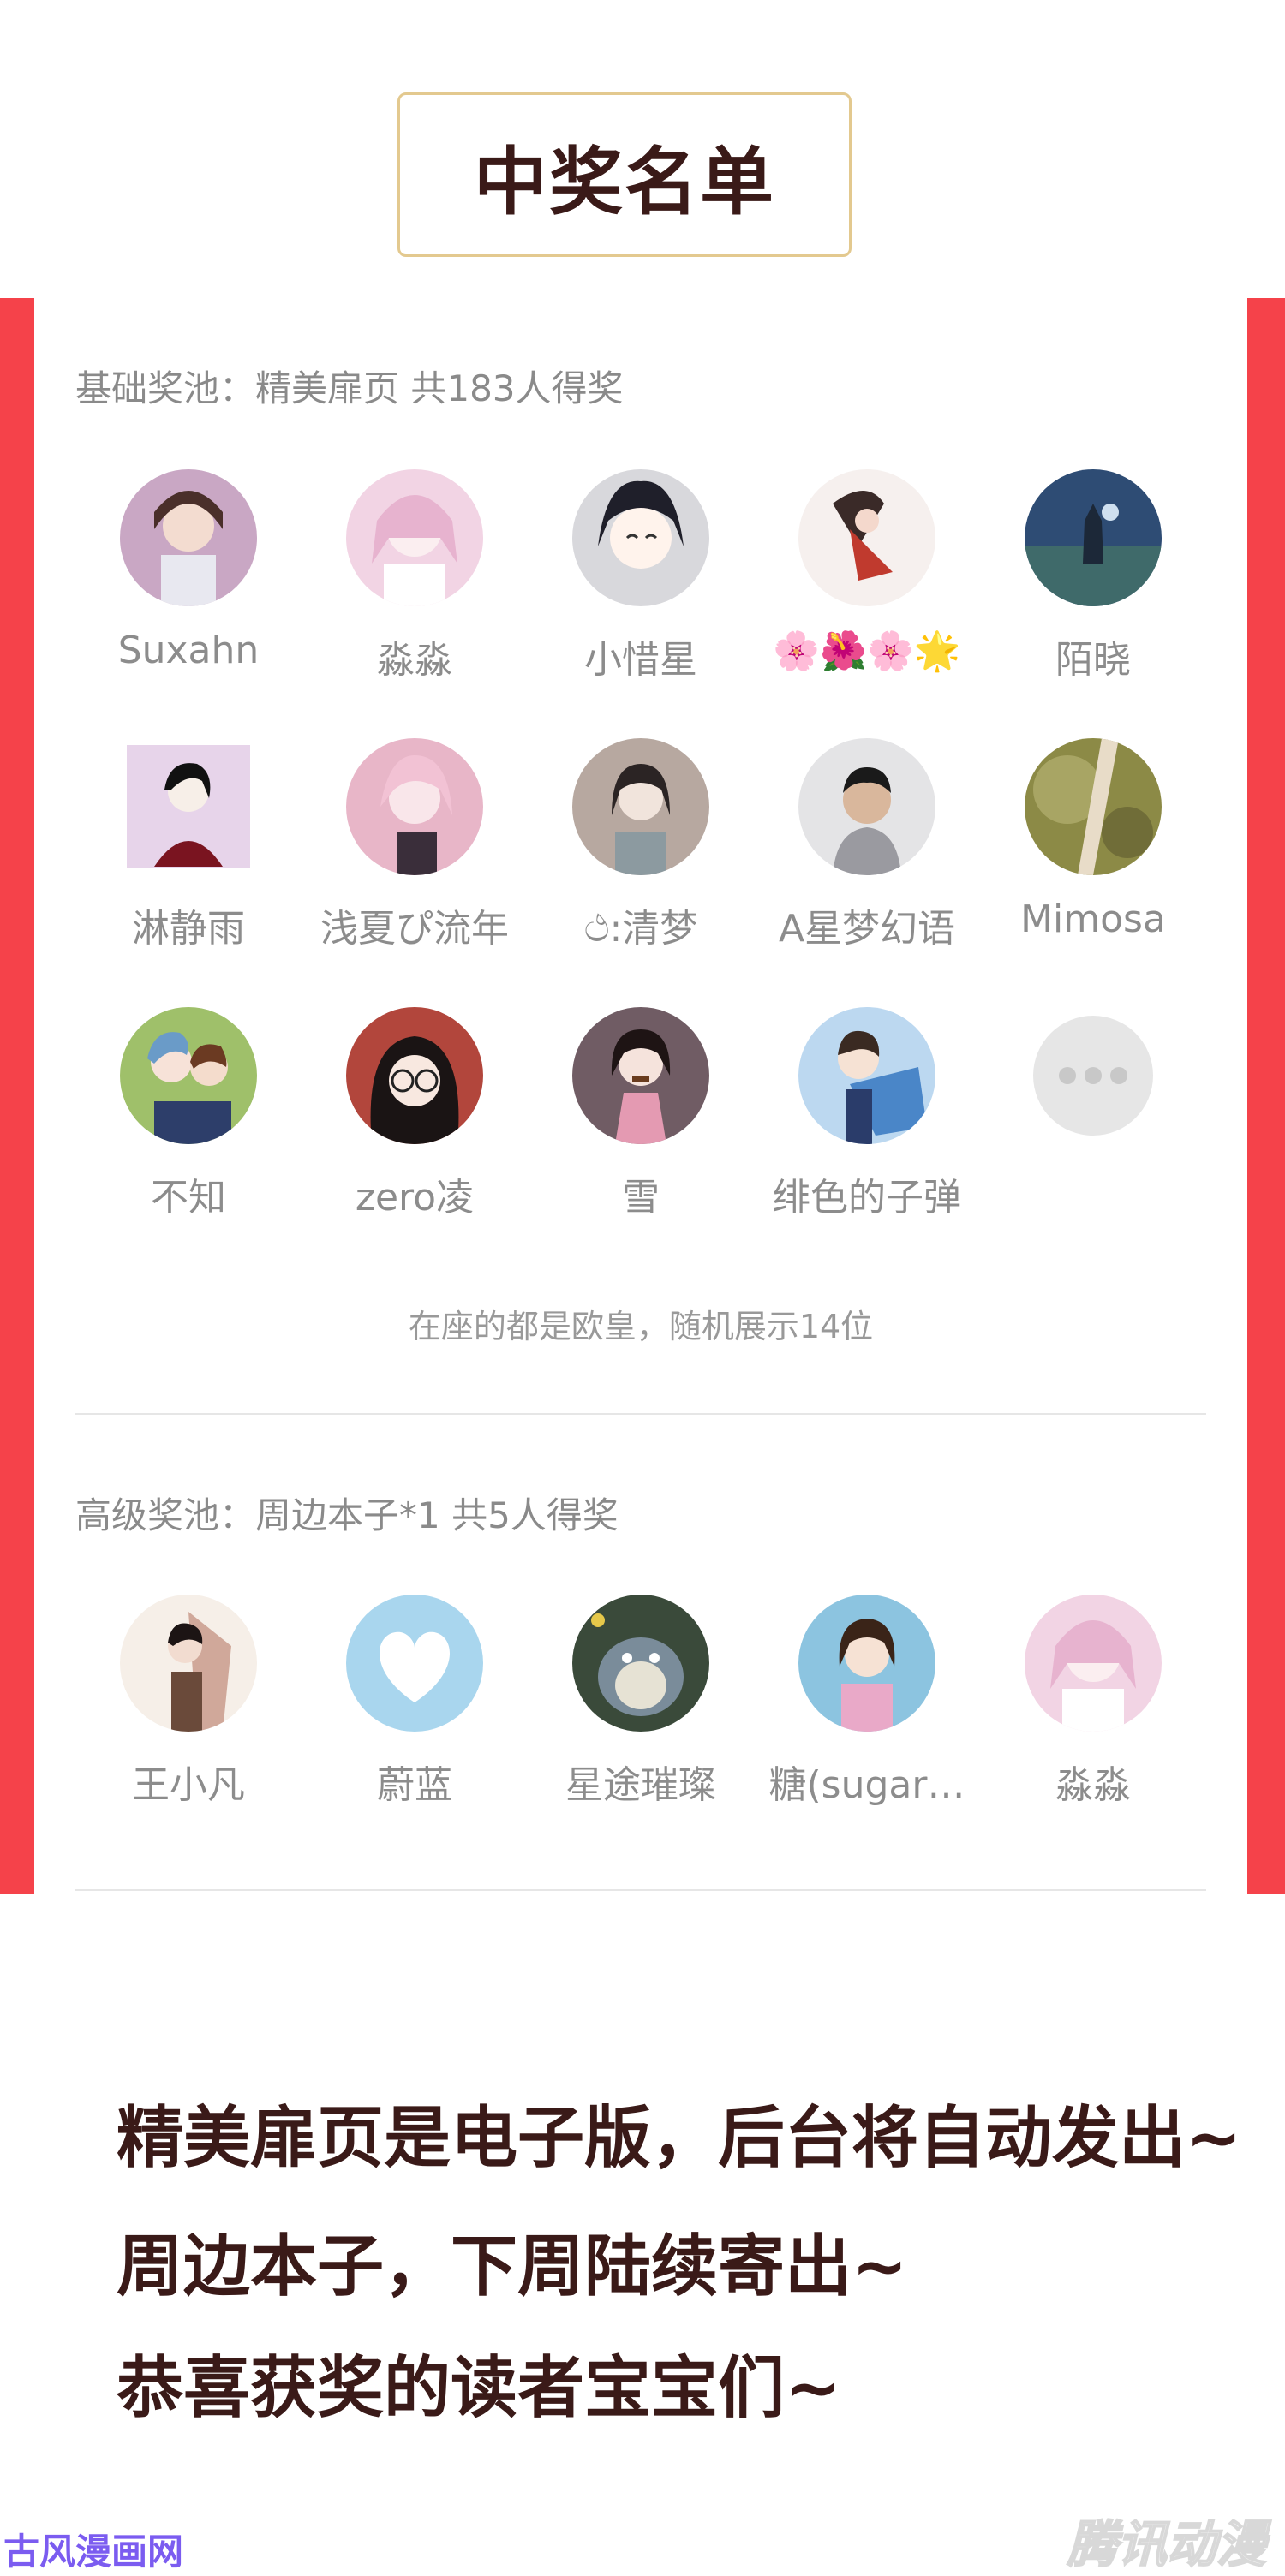 The image size is (1285, 2576). What do you see at coordinates (415, 1785) in the screenshot?
I see `winner-name: 蔚蓝` at bounding box center [415, 1785].